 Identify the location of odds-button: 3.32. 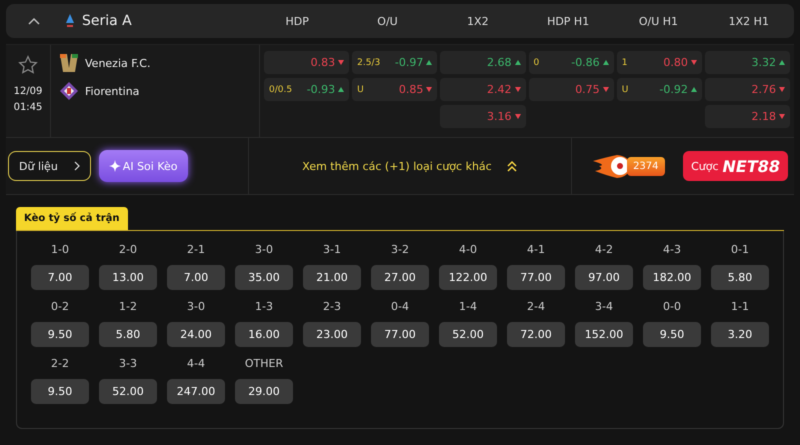
(747, 62).